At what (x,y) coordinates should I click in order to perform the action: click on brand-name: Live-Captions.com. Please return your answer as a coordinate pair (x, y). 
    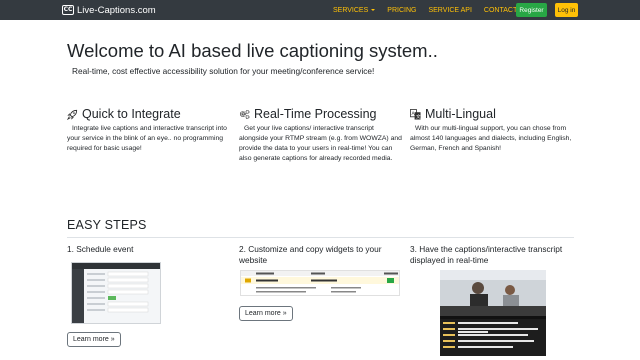
    Looking at the image, I should click on (116, 10).